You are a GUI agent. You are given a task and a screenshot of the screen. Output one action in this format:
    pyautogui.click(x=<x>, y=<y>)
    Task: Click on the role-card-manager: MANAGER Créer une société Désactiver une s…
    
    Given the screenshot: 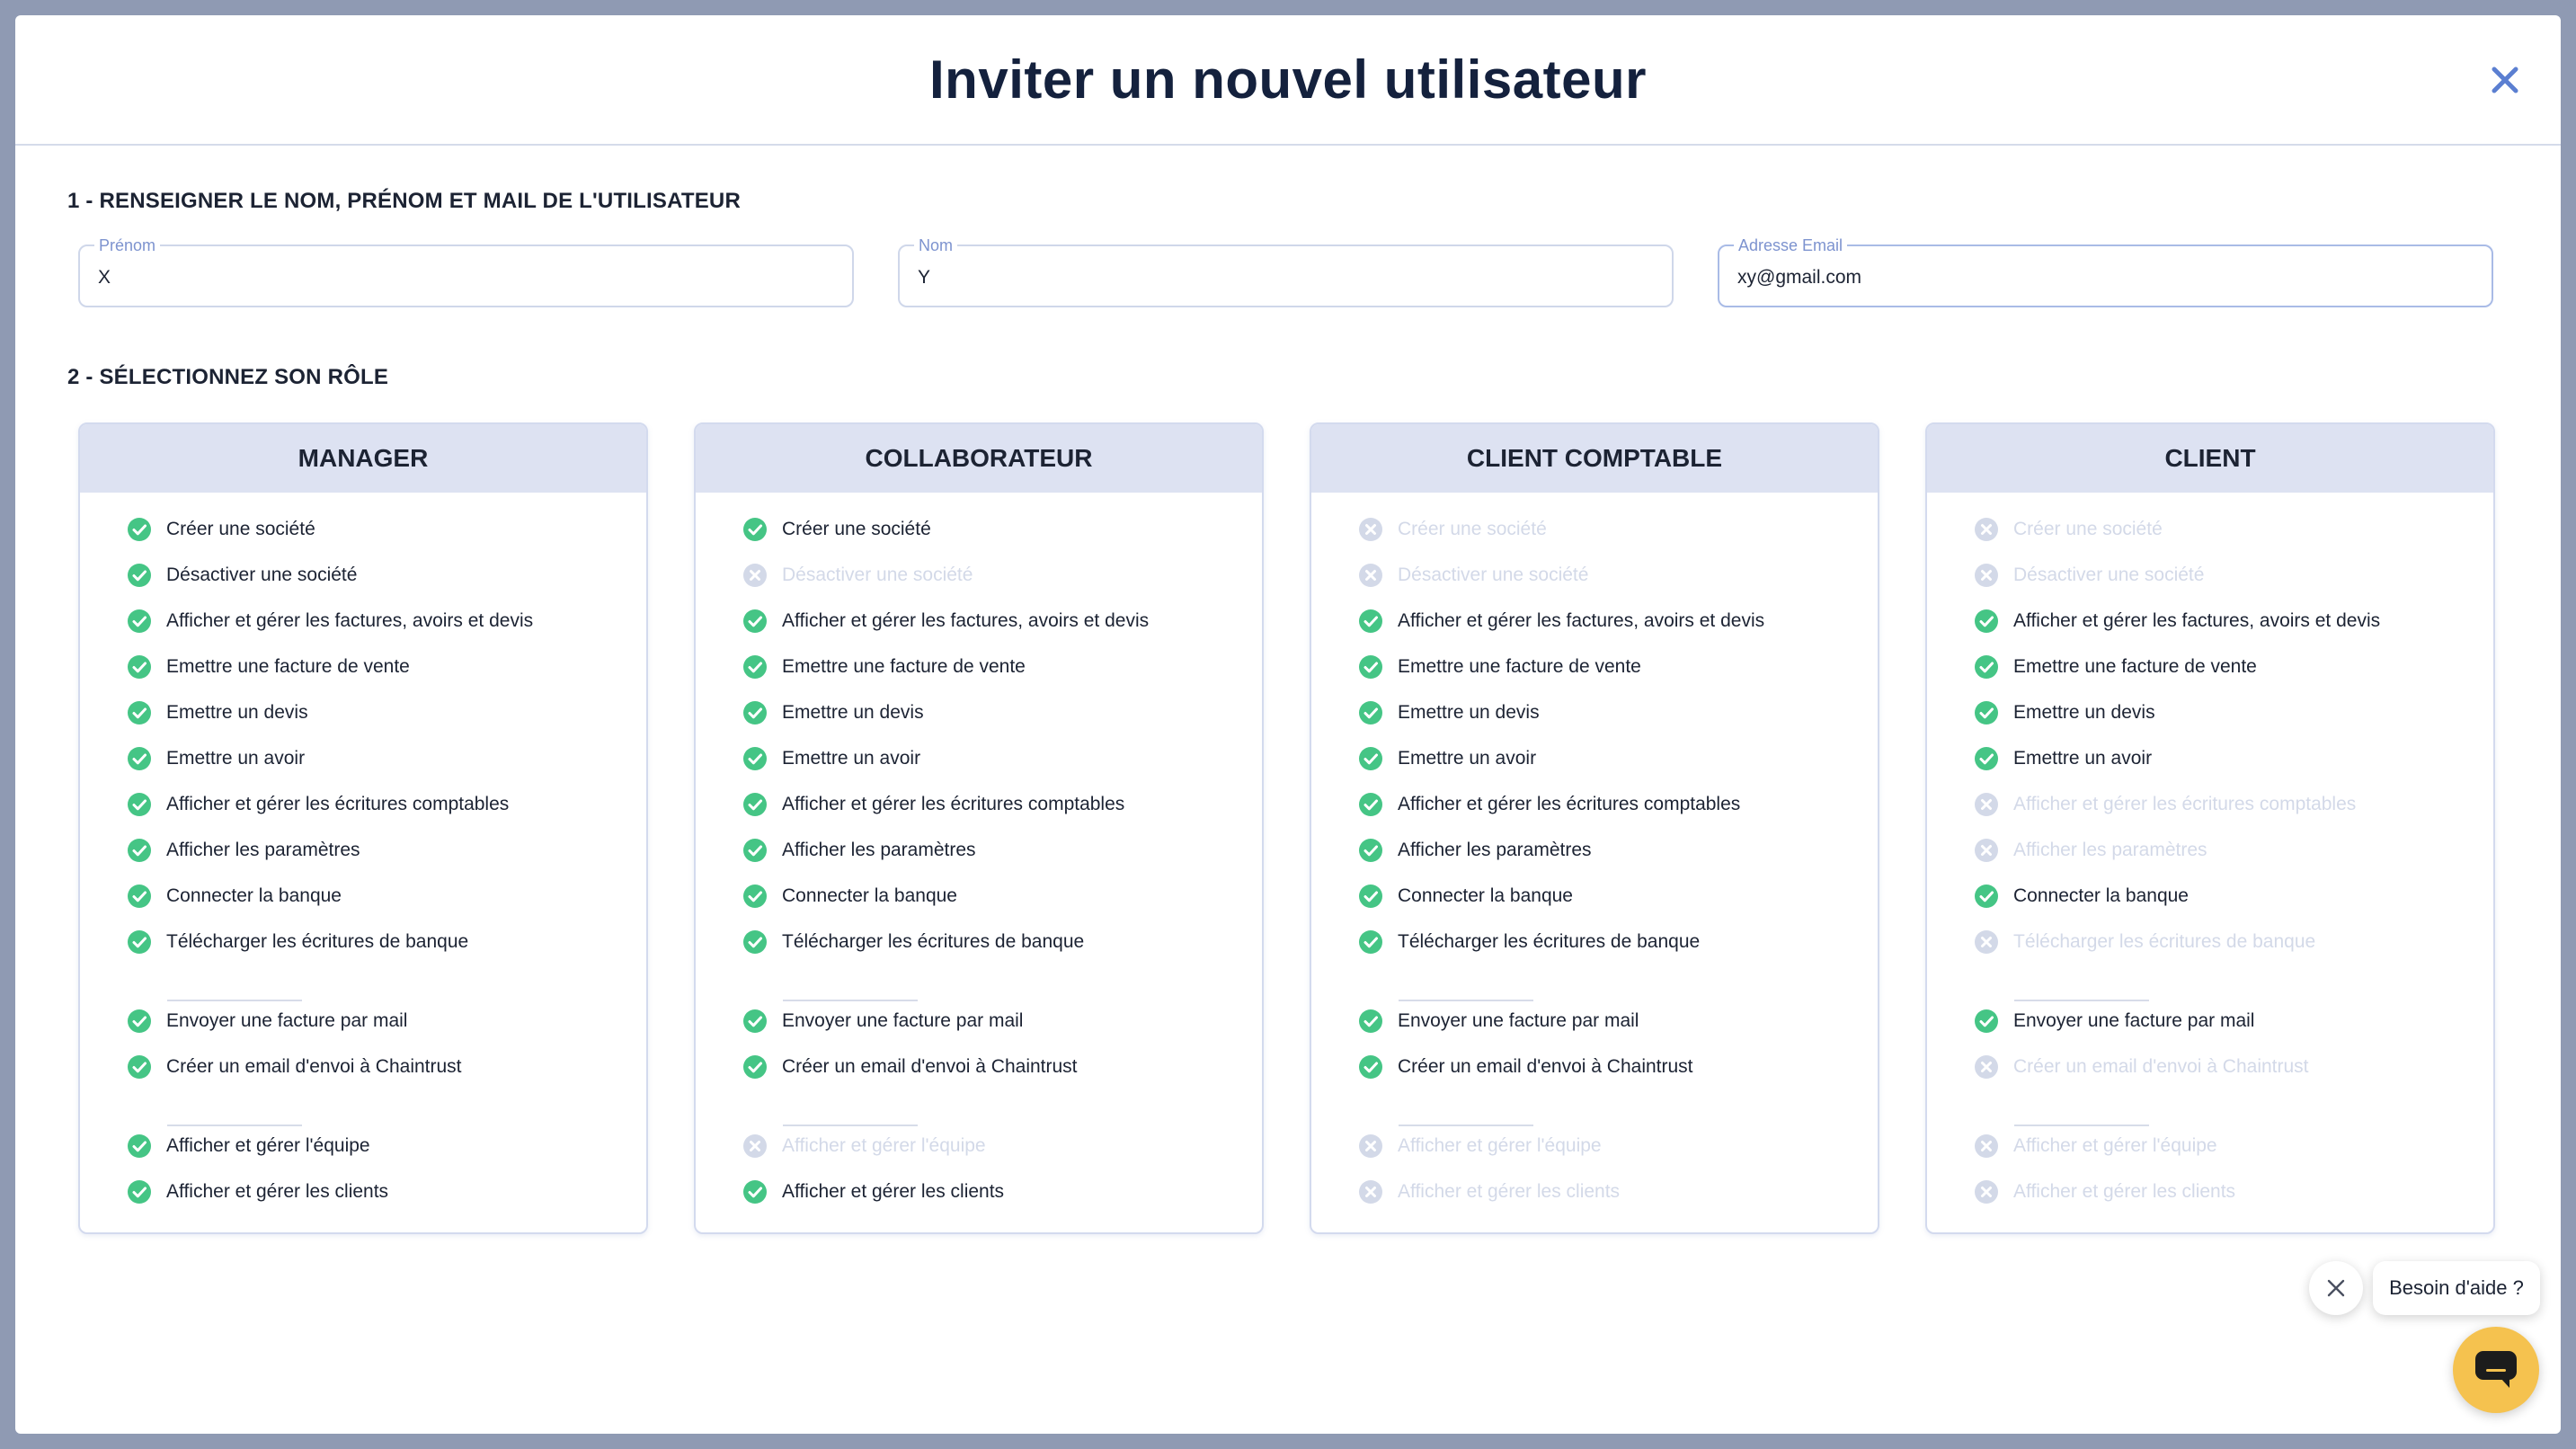 What is the action you would take?
    pyautogui.click(x=363, y=828)
    